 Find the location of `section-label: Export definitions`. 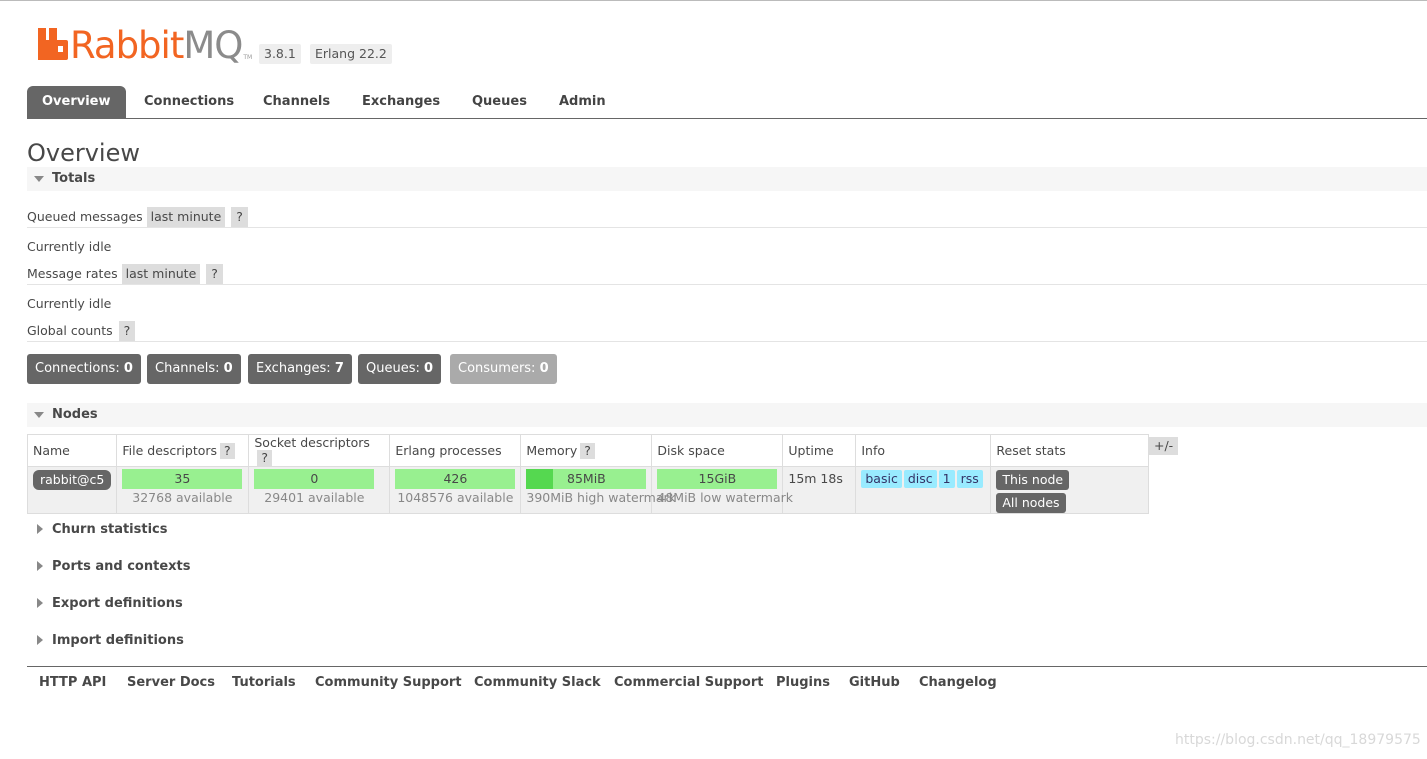

section-label: Export definitions is located at coordinates (117, 603).